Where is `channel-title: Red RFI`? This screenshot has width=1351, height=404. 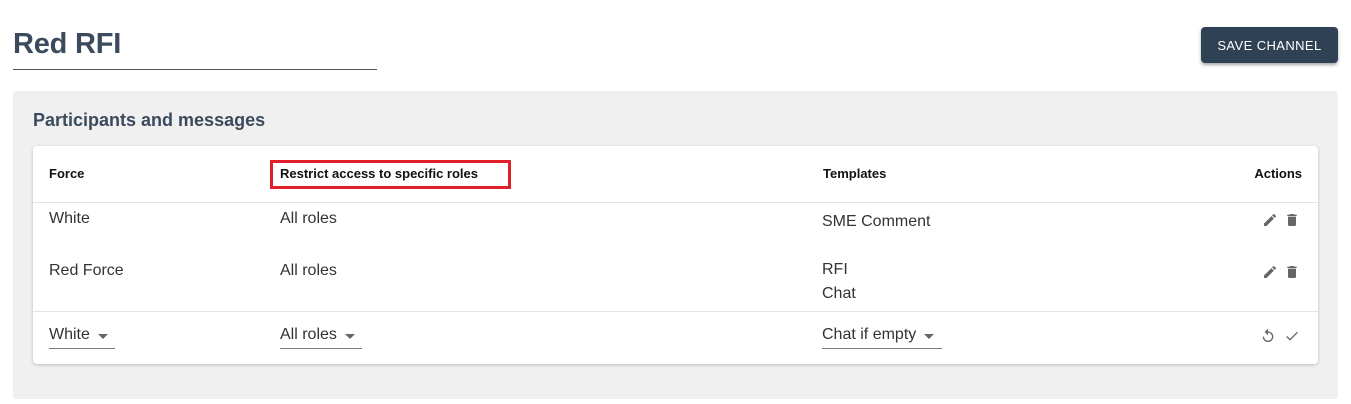
channel-title: Red RFI is located at coordinates (67, 44).